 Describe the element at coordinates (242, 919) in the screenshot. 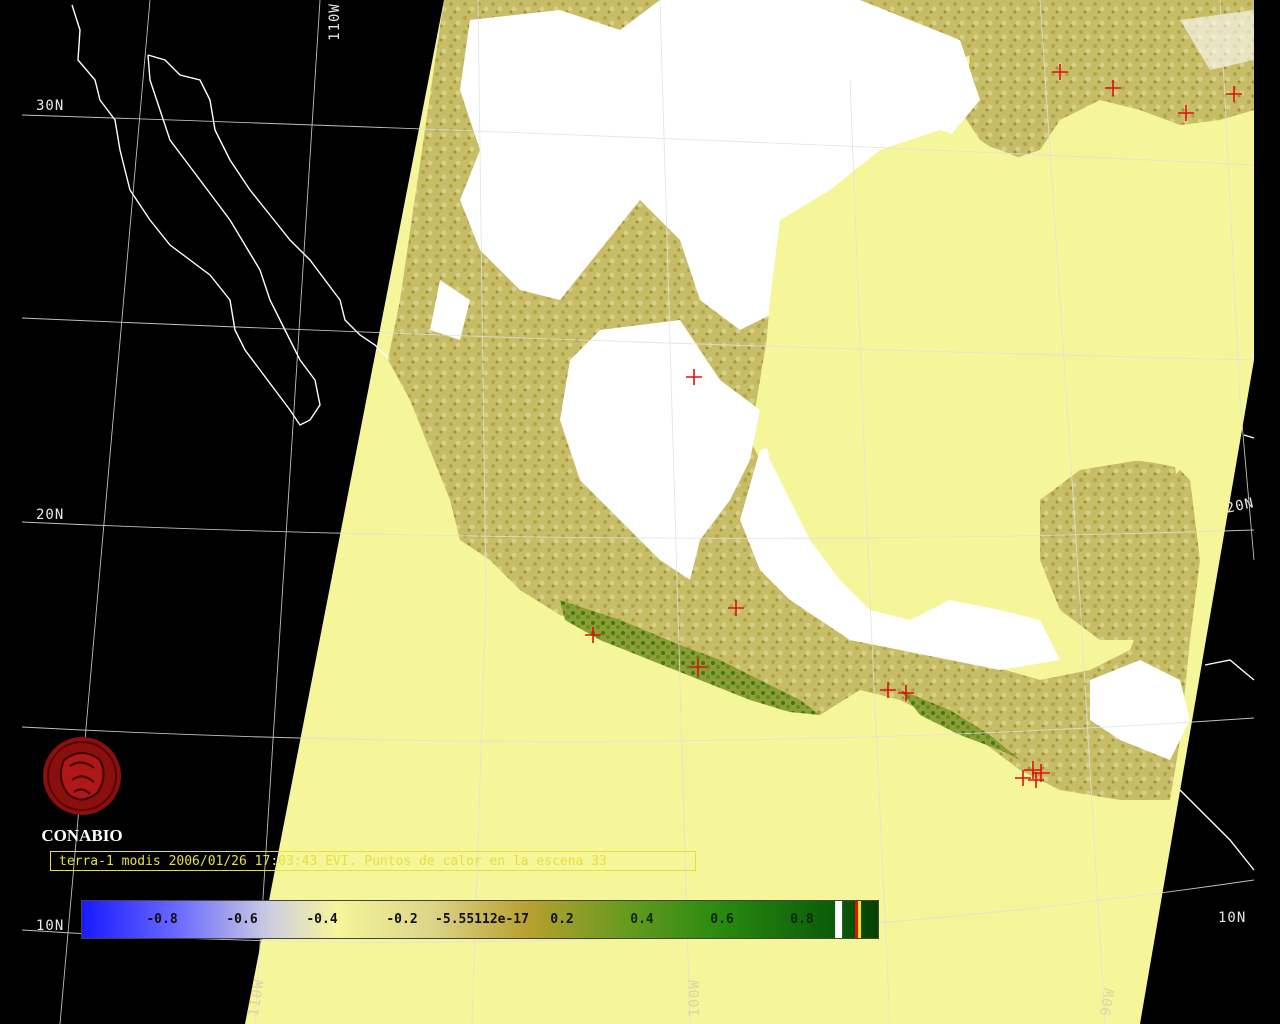

I see `legend-tick-label: -0.6` at that location.